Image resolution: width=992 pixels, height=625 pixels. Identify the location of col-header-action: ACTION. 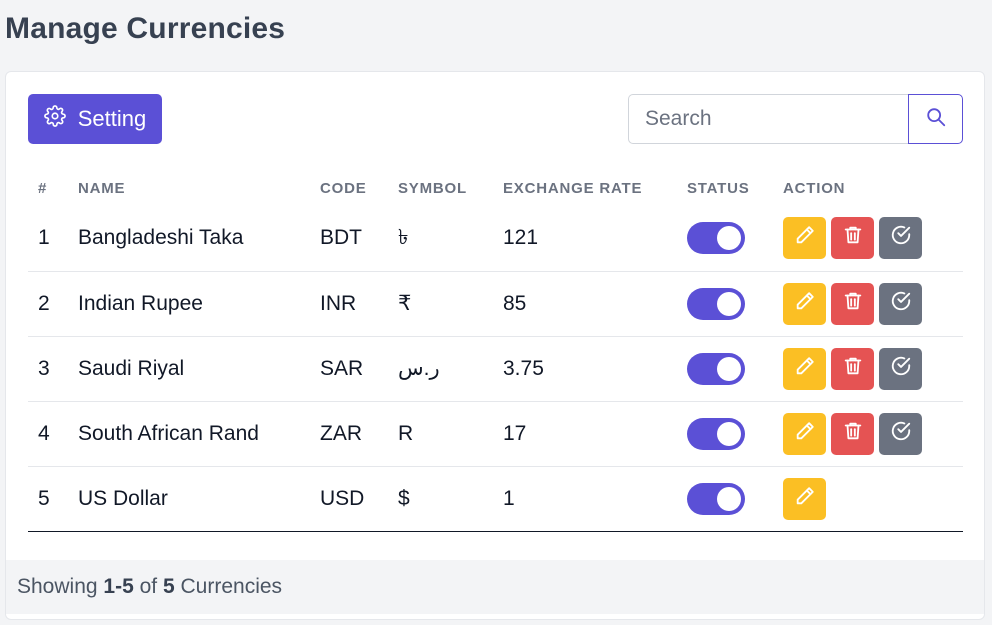
(814, 188).